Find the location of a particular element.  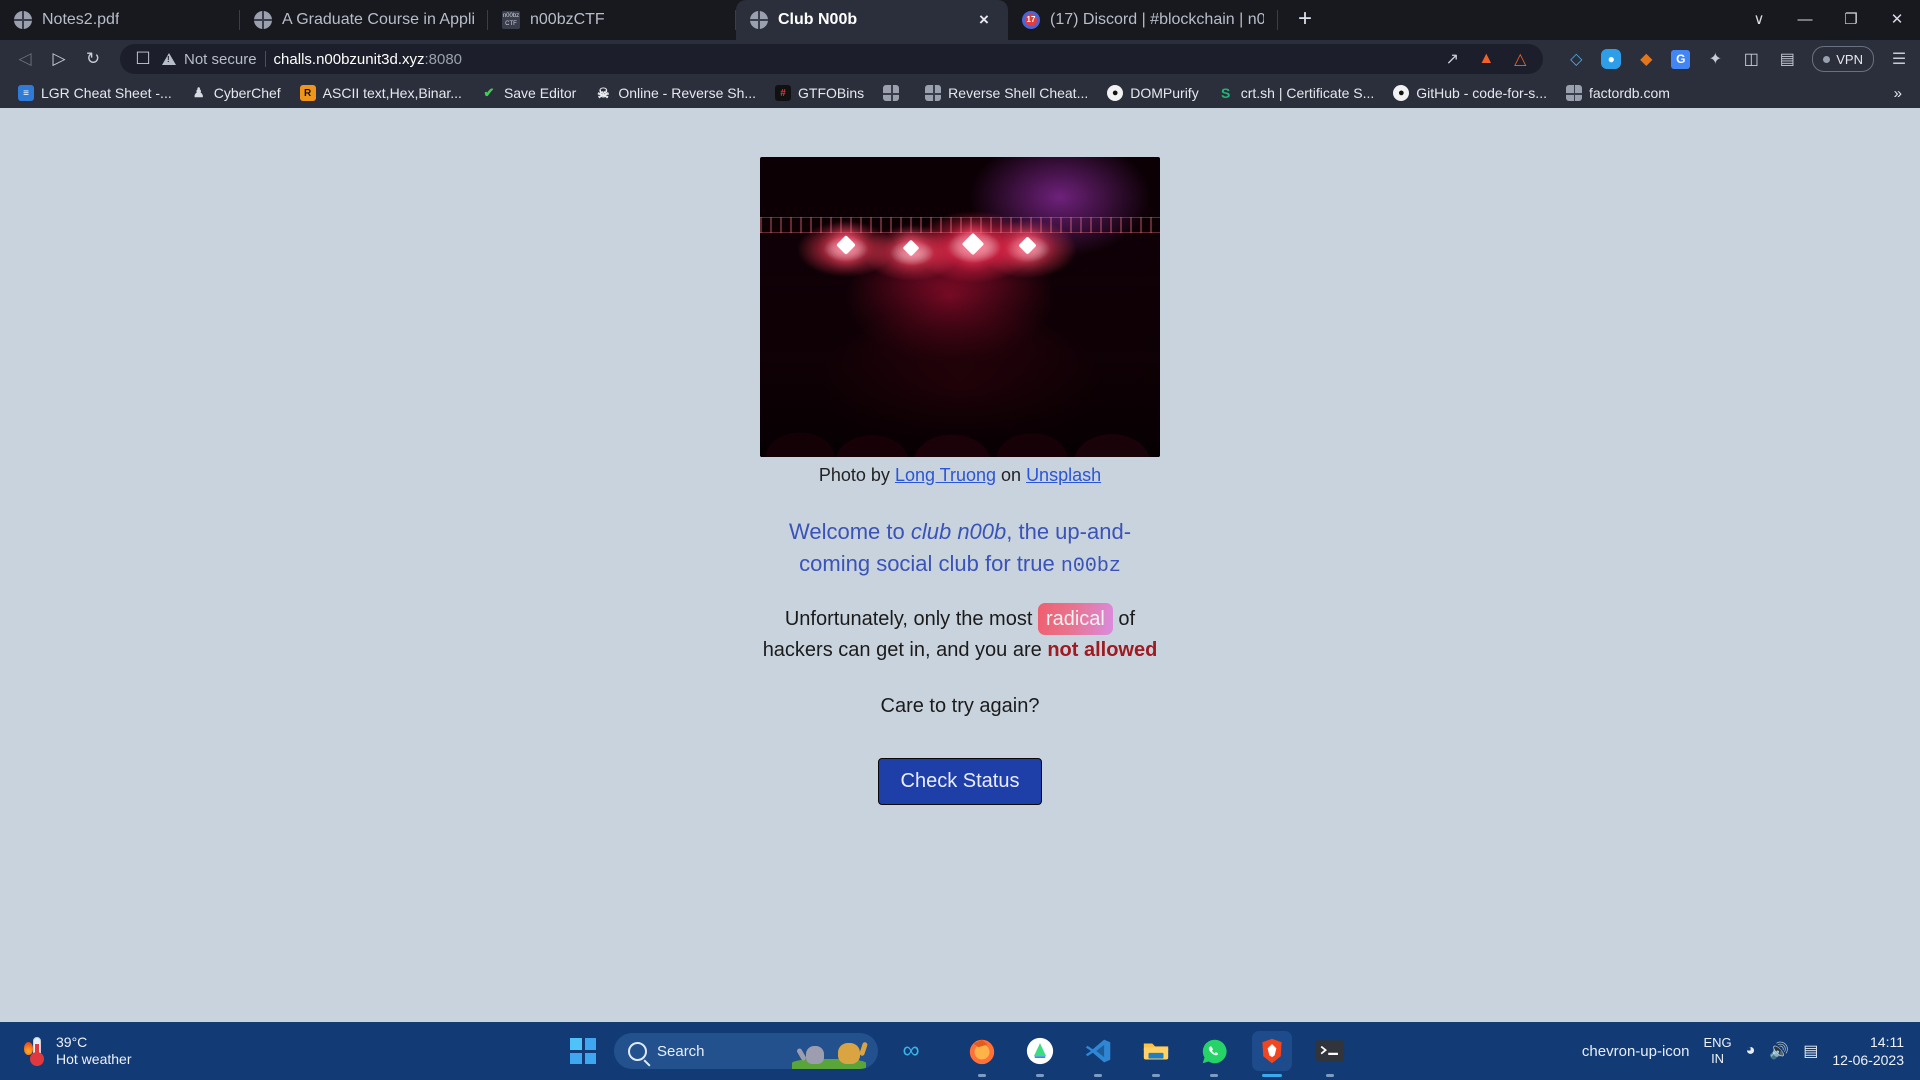

metamask-extension-icon: ◆ is located at coordinates (1646, 59).